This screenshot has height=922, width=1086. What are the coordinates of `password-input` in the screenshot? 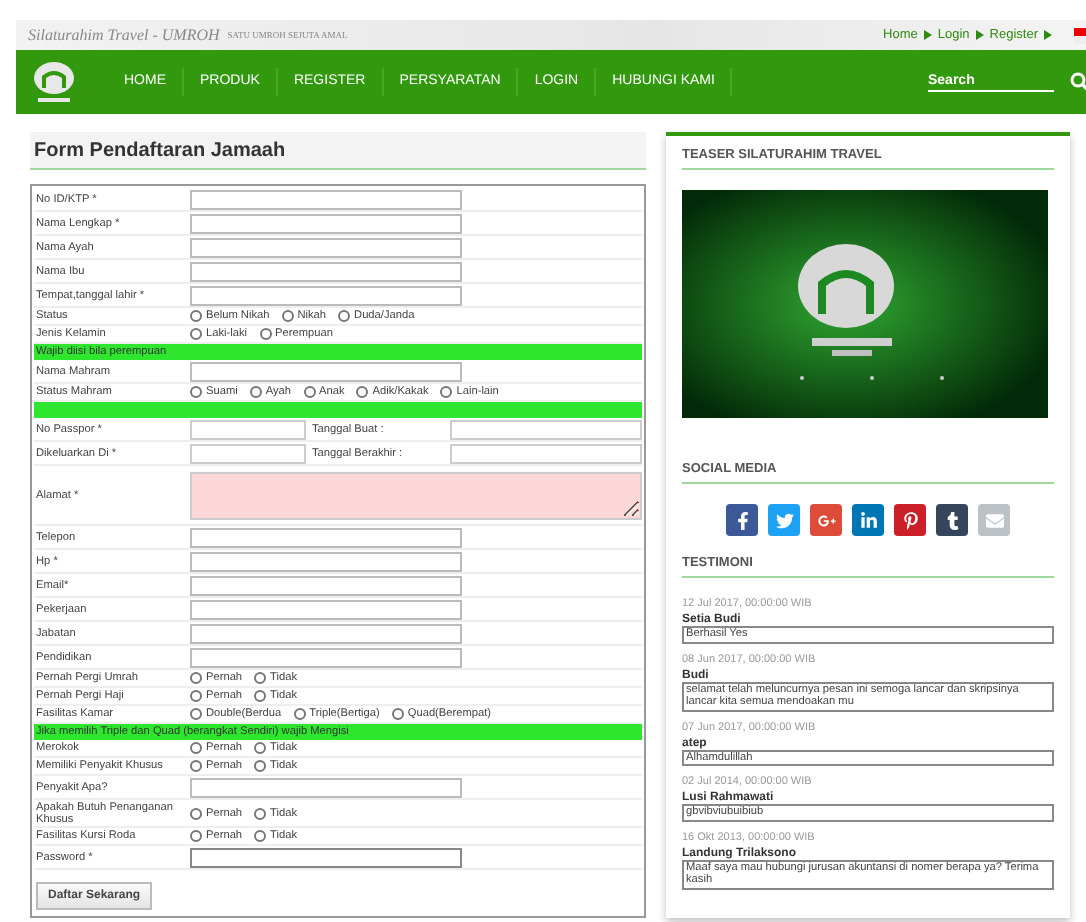 It's located at (326, 857).